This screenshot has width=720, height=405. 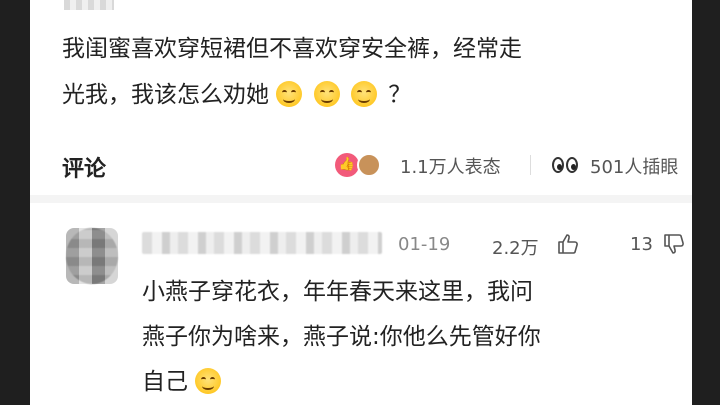 I want to click on blurred-username, so click(x=262, y=243).